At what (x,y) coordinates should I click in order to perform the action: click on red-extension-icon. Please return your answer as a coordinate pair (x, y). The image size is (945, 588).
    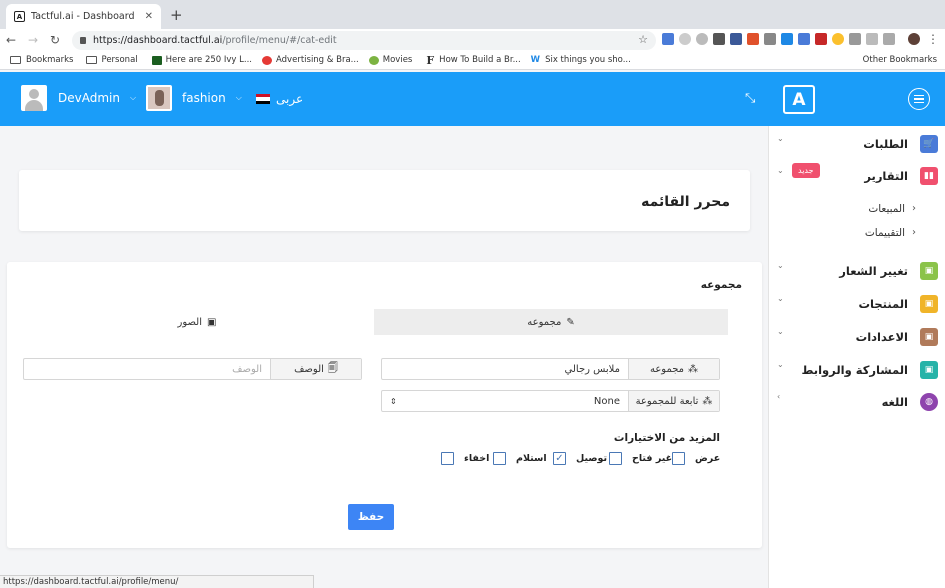
    Looking at the image, I should click on (821, 39).